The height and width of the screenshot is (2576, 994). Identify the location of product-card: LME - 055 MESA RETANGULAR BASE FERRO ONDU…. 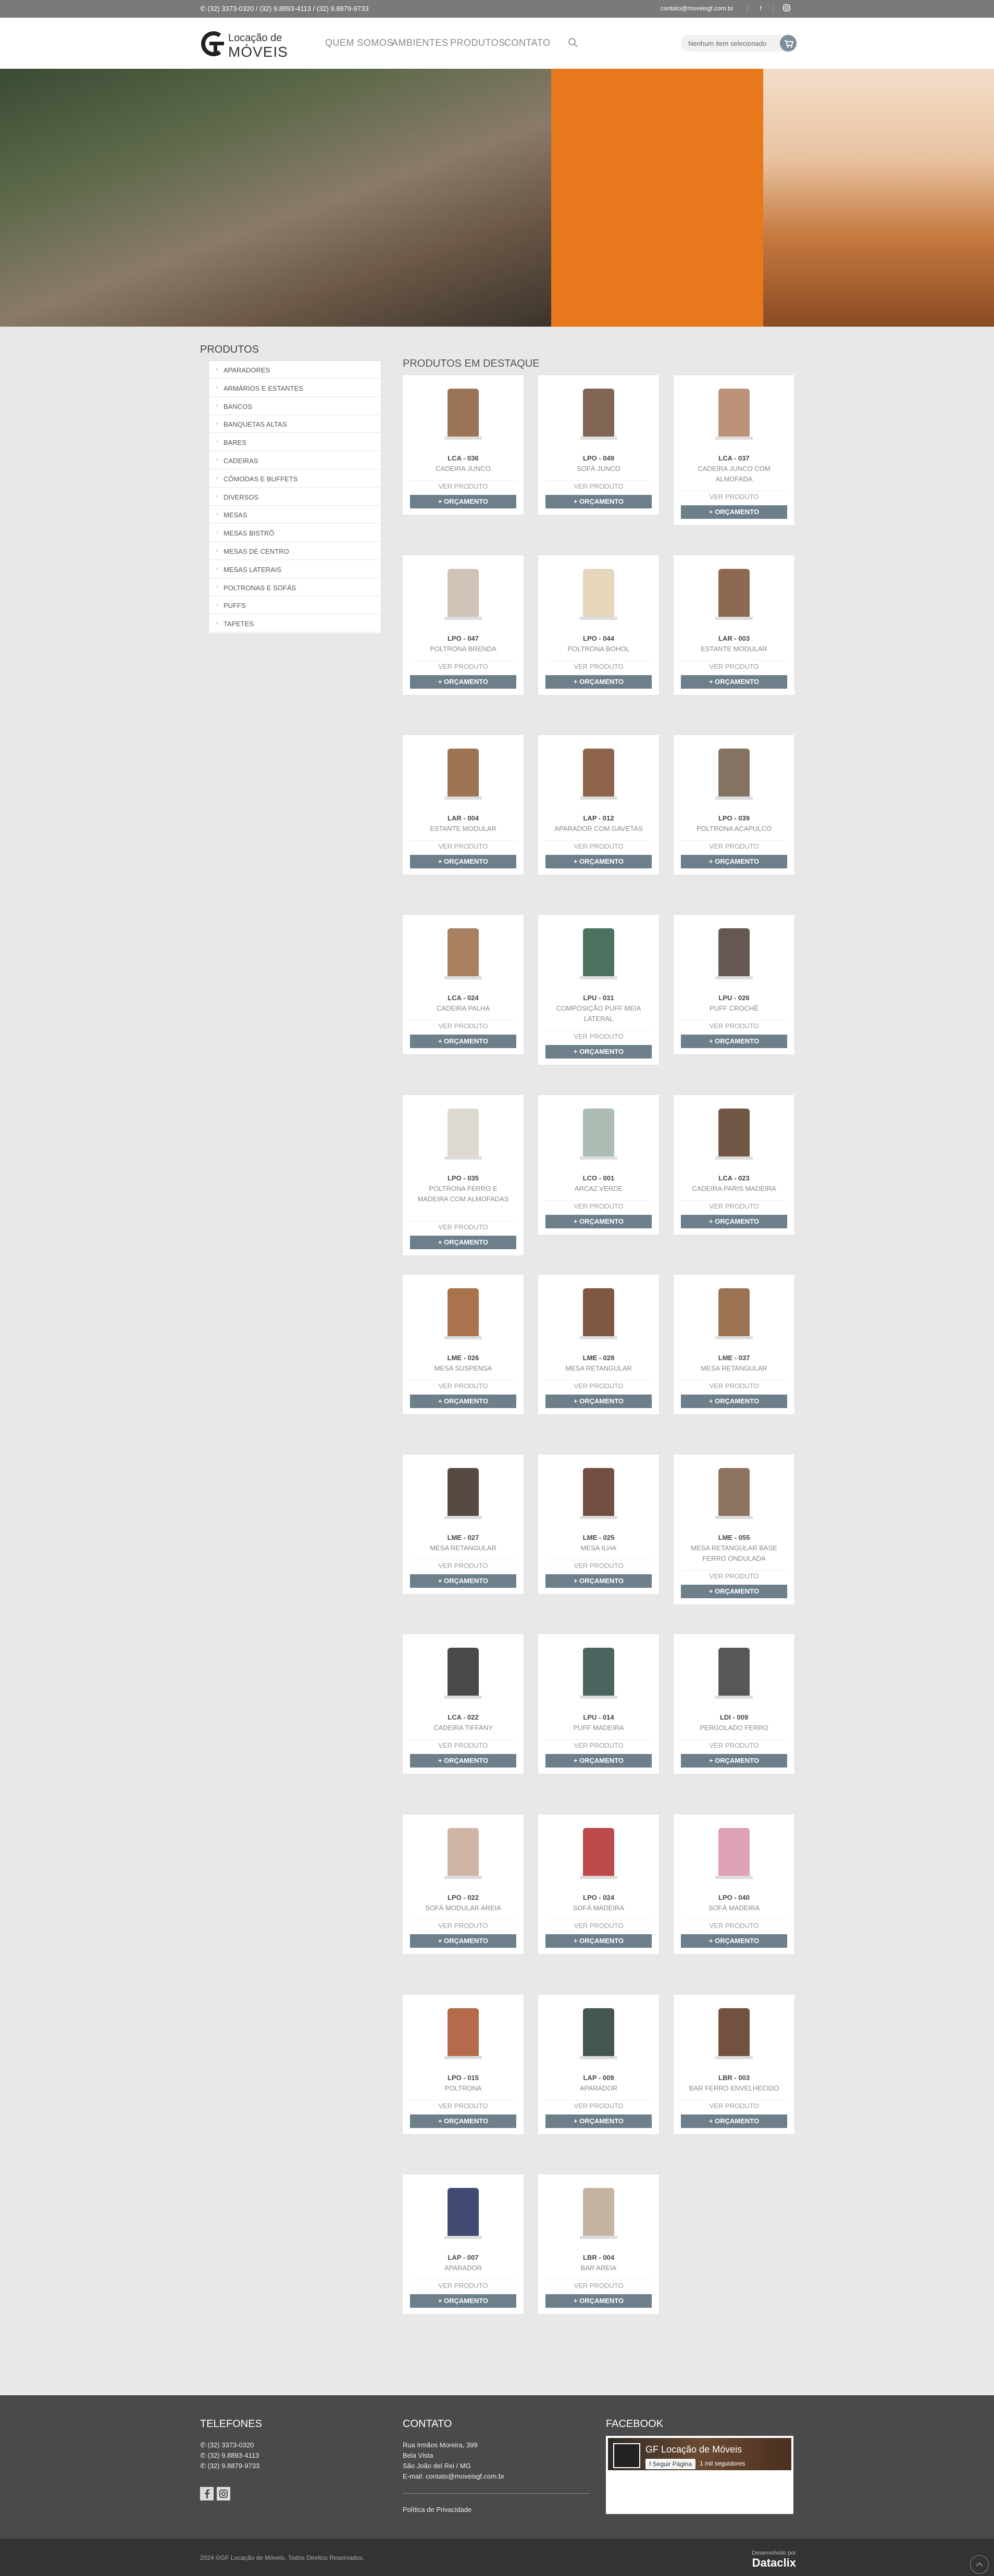
(734, 1529).